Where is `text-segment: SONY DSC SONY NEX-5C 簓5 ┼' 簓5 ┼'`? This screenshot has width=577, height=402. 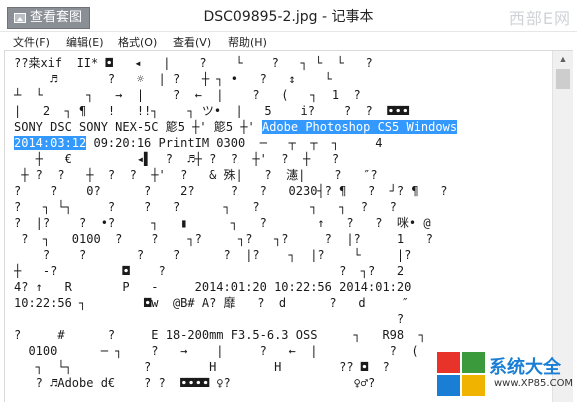
text-segment: SONY DSC SONY NEX-5C 簓5 ┼' 簓5 ┼' is located at coordinates (134, 127).